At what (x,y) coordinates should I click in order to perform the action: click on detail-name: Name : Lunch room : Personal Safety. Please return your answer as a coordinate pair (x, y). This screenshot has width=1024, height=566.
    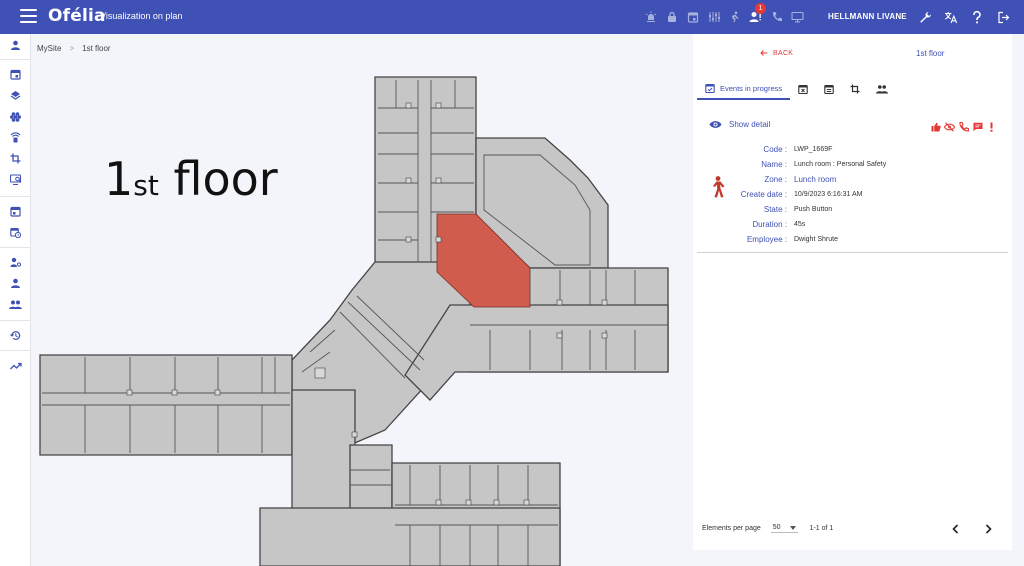
    Looking at the image, I should click on (848, 164).